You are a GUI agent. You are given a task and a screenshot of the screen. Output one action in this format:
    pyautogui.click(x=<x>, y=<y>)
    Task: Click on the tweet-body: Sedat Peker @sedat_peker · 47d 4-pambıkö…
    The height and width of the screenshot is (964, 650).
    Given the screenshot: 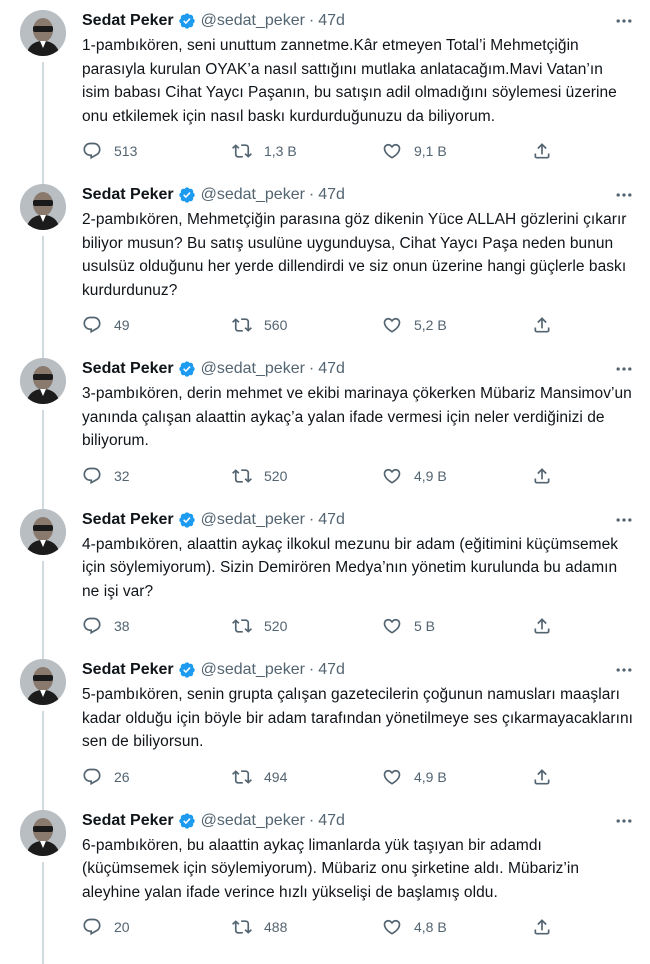 What is the action you would take?
    pyautogui.click(x=358, y=579)
    